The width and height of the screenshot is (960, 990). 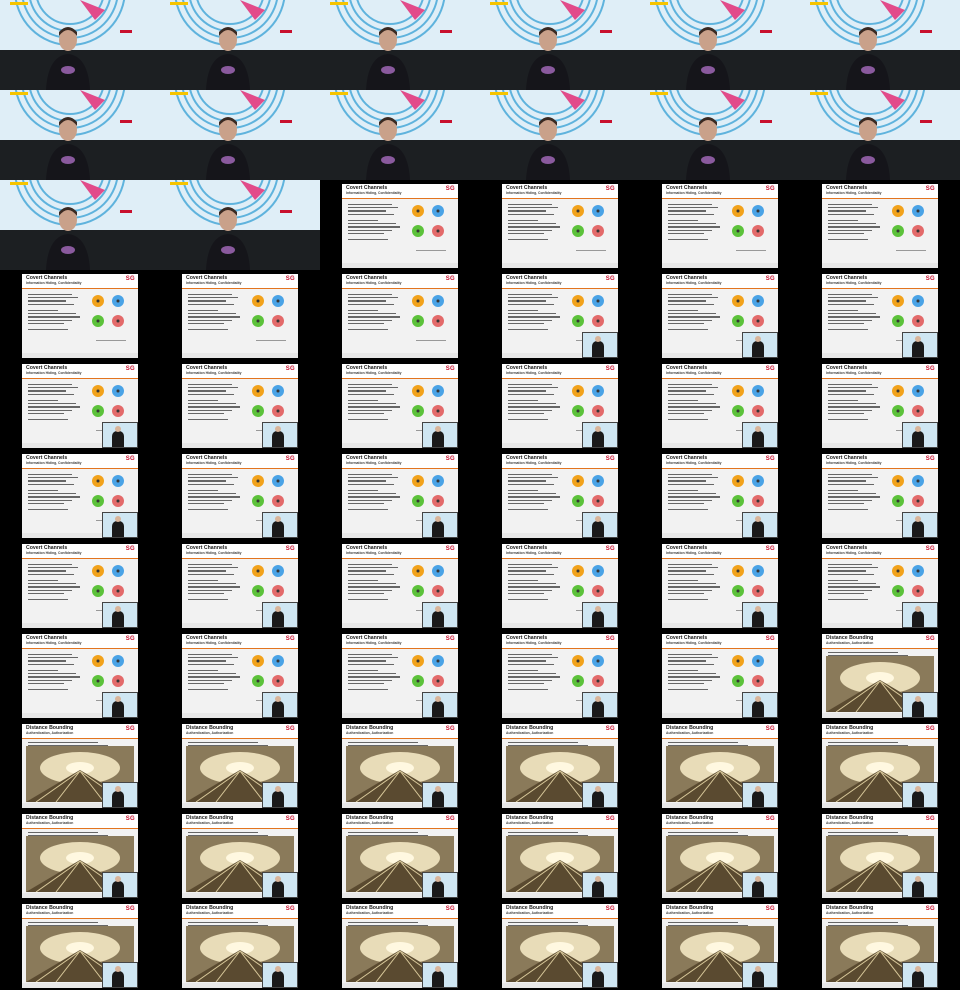 What do you see at coordinates (850, 643) in the screenshot?
I see `slide-subtitle: Authentication, Authorization` at bounding box center [850, 643].